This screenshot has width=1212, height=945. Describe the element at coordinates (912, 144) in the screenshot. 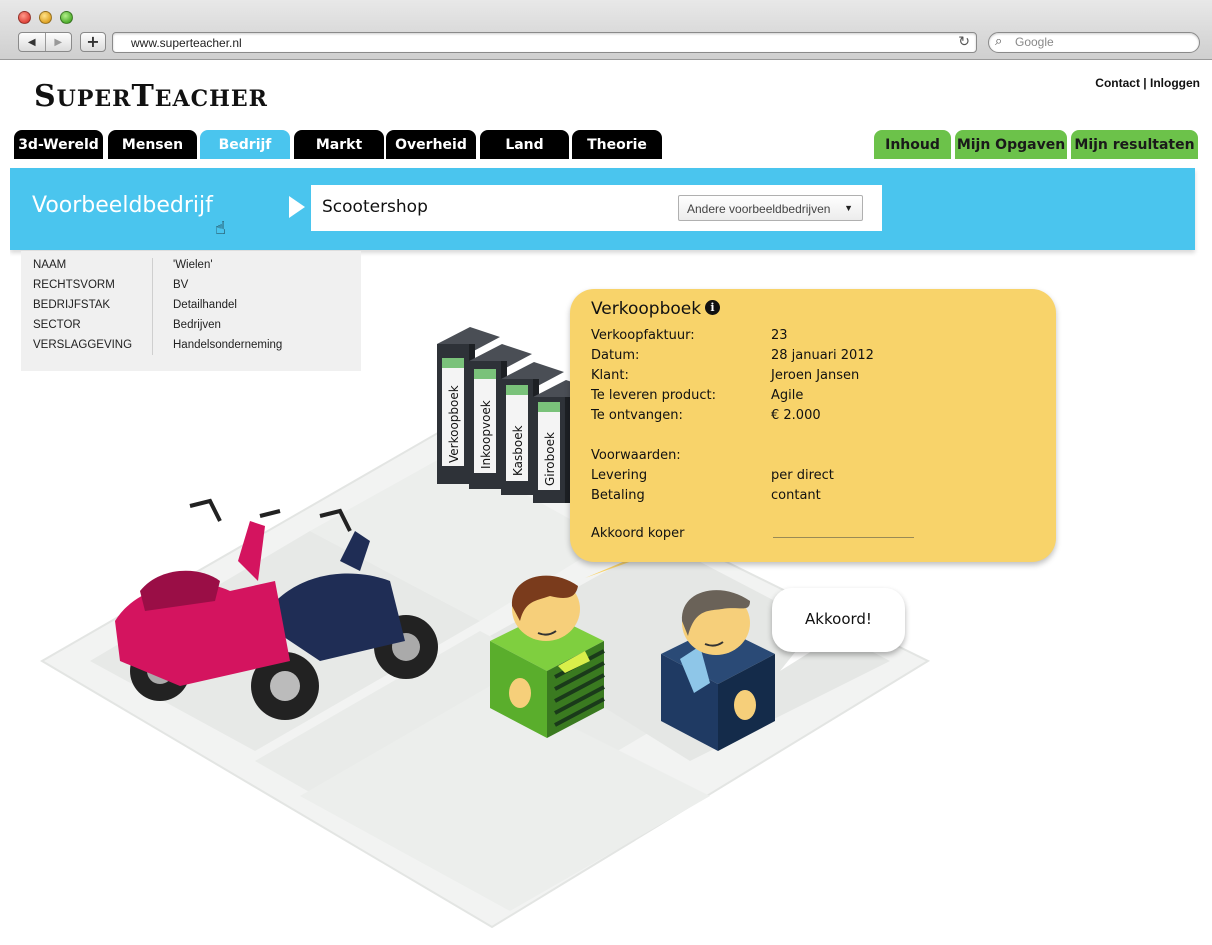

I see `tab-inhoud: Inhoud` at that location.